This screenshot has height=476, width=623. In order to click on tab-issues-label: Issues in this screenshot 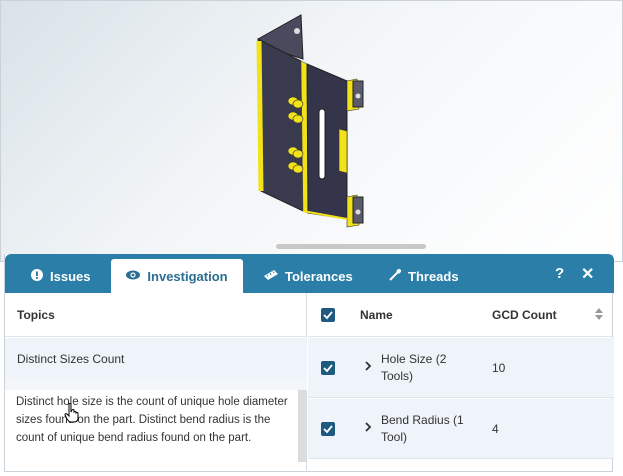, I will do `click(70, 276)`.